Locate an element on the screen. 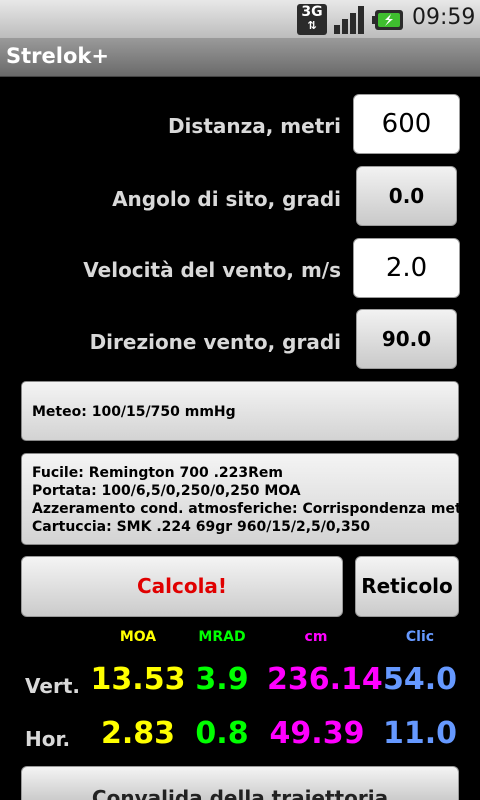 The image size is (480, 800). status-bar: 3G ⇅ 09:59 is located at coordinates (240, 19).